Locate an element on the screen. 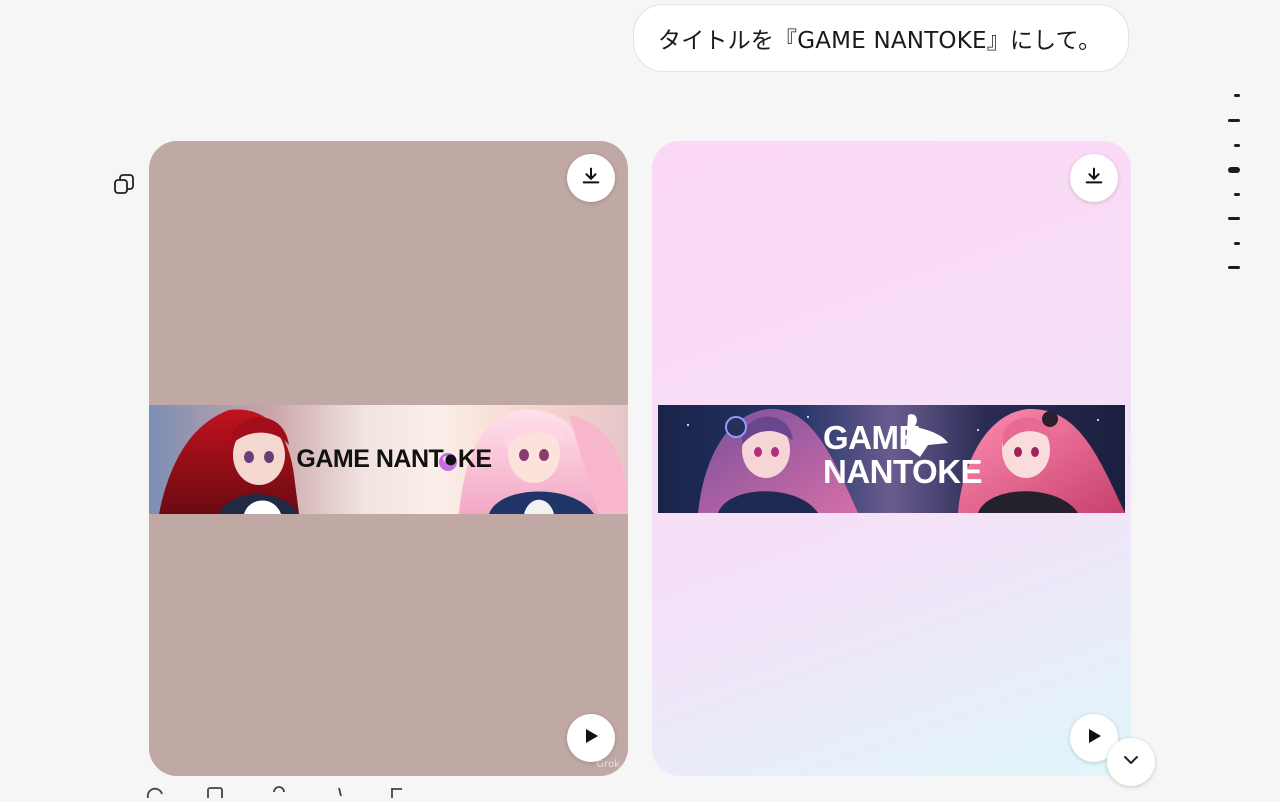  play-button is located at coordinates (591, 738).